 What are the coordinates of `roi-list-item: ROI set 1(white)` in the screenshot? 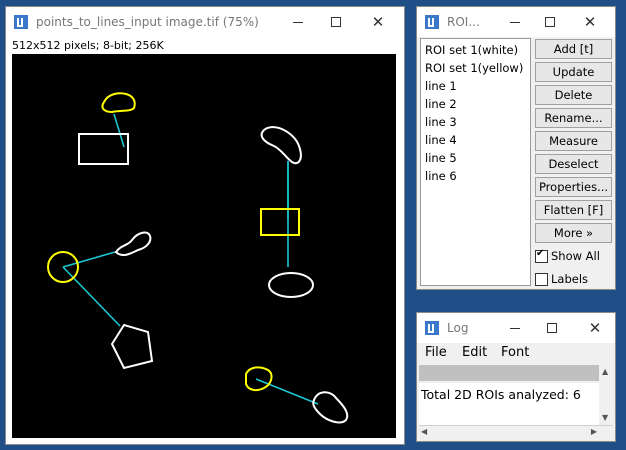 It's located at (475, 50).